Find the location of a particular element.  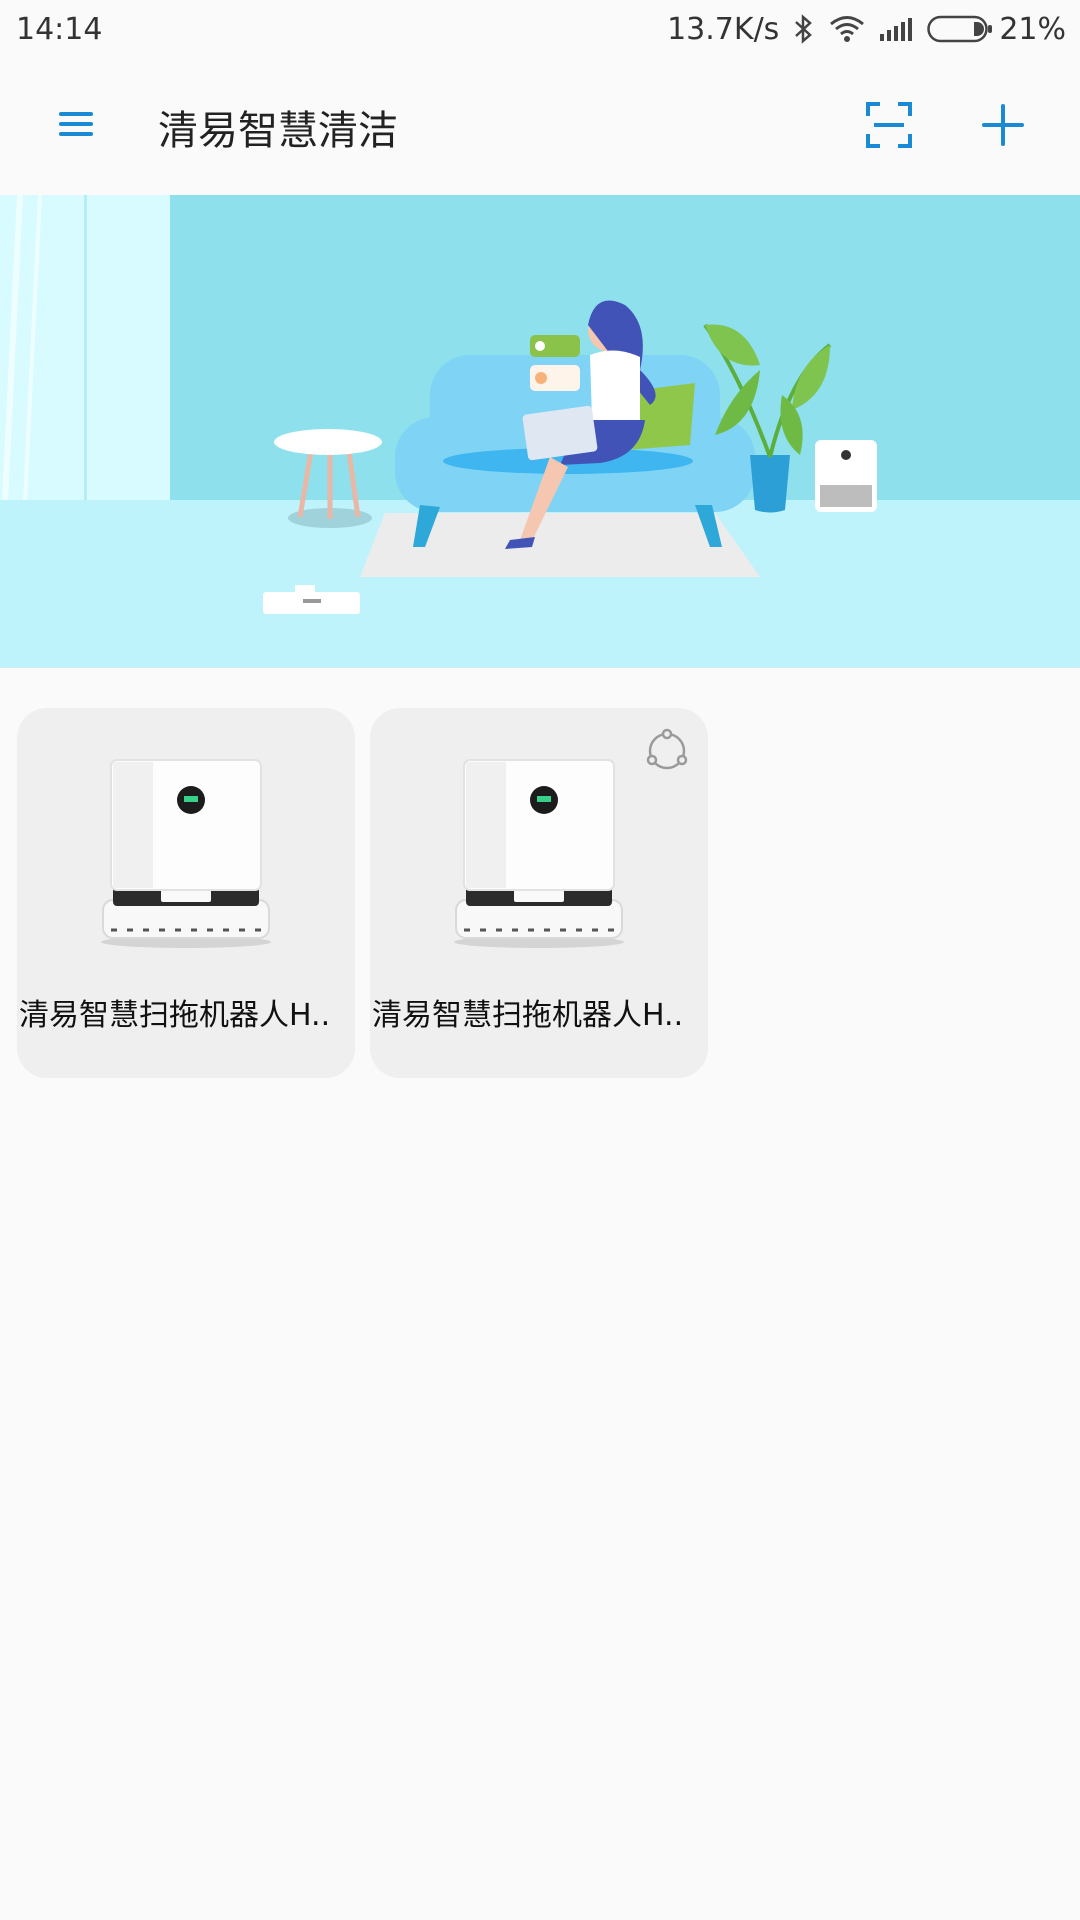

status-time: 14:14 is located at coordinates (59, 29).